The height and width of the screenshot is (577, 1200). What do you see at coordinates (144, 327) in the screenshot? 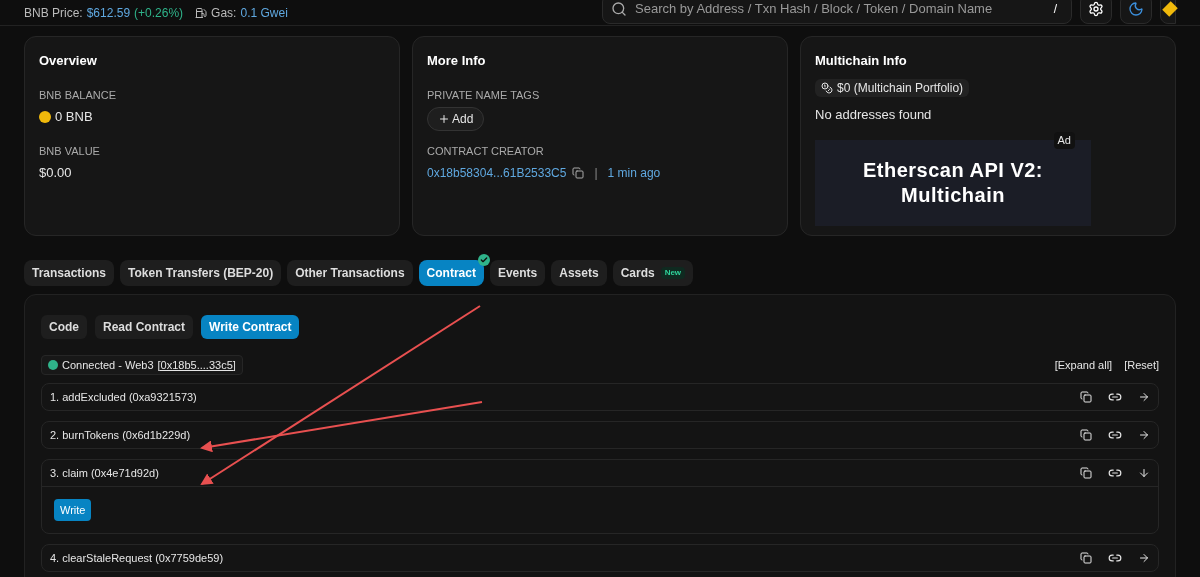
I see `sub-tab: Read Contract` at bounding box center [144, 327].